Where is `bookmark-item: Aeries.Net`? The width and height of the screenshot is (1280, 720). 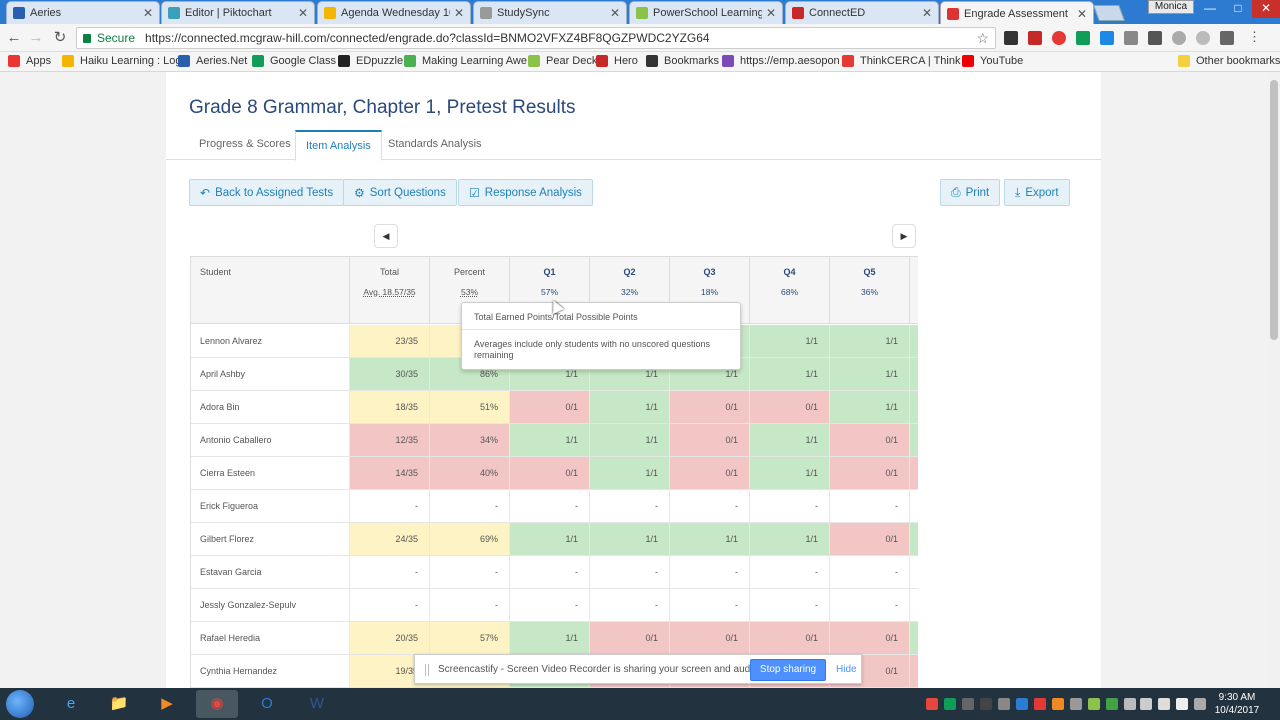
bookmark-item: Aeries.Net is located at coordinates (212, 61).